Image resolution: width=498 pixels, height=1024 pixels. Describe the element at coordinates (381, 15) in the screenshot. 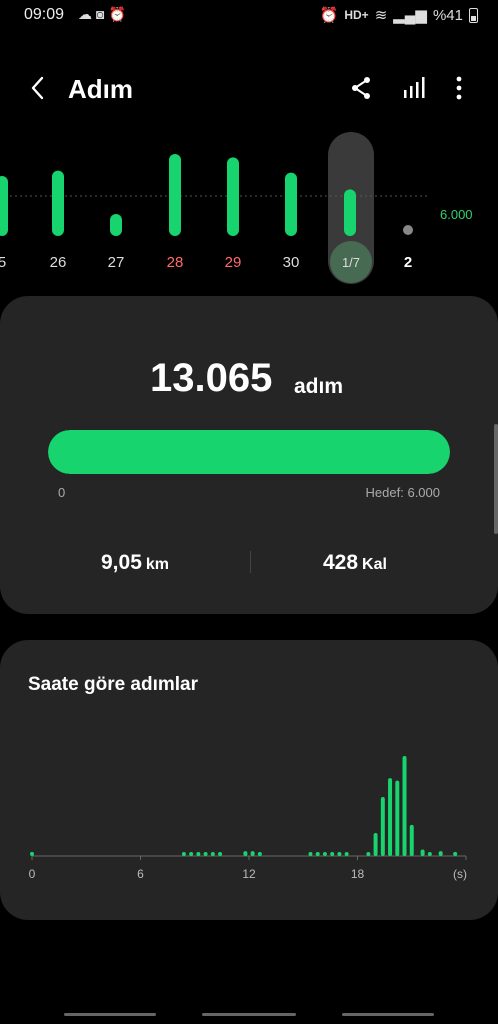

I see `wifi-icon: ≋` at that location.